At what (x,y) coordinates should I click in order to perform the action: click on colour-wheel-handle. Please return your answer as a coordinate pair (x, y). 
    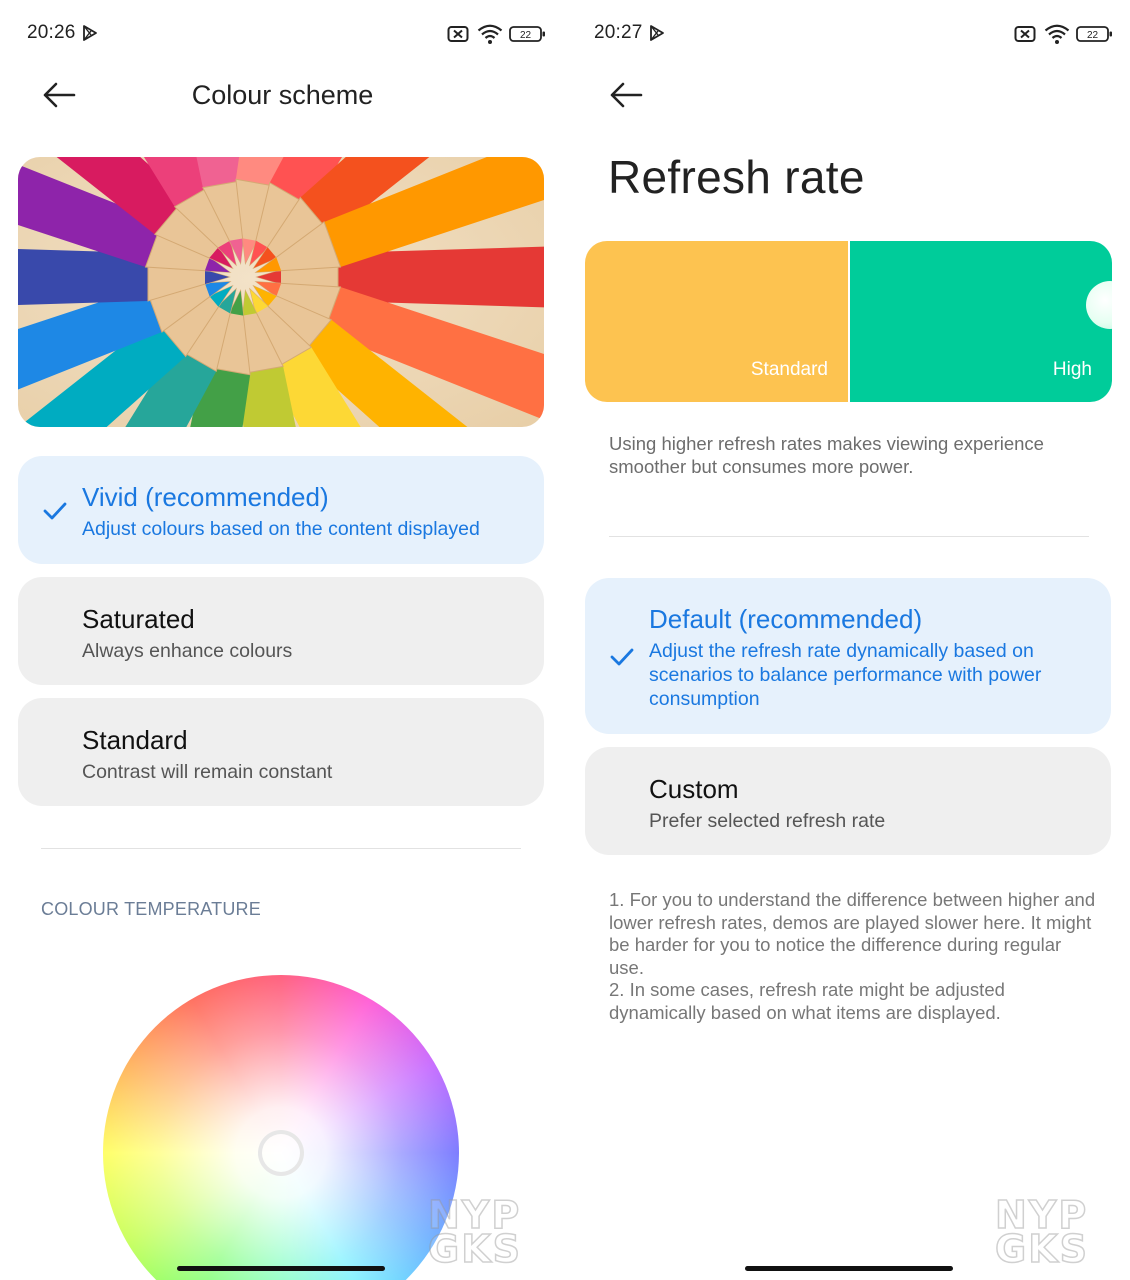
    Looking at the image, I should click on (281, 1153).